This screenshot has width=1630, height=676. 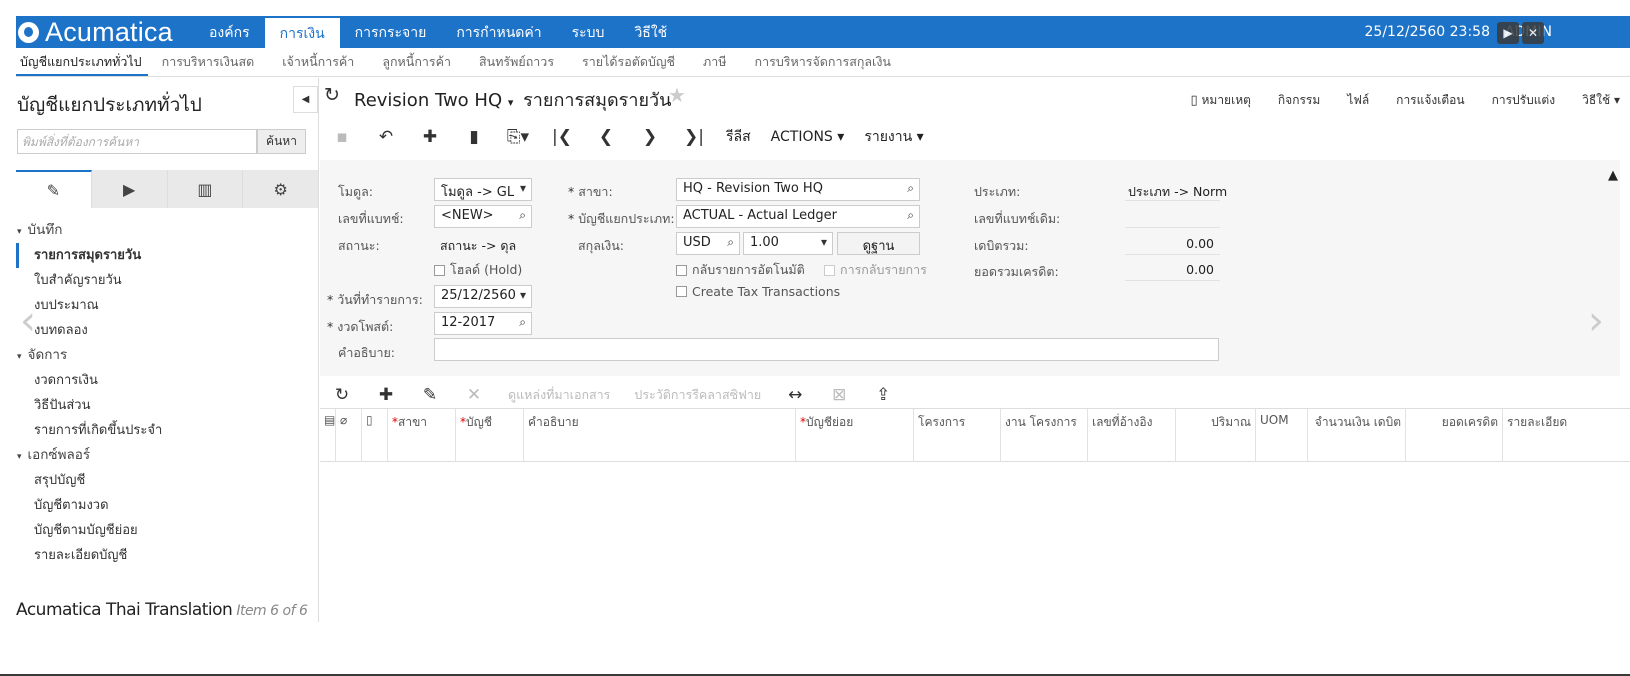 What do you see at coordinates (795, 395) in the screenshot?
I see `fit-columns-icon: ↔` at bounding box center [795, 395].